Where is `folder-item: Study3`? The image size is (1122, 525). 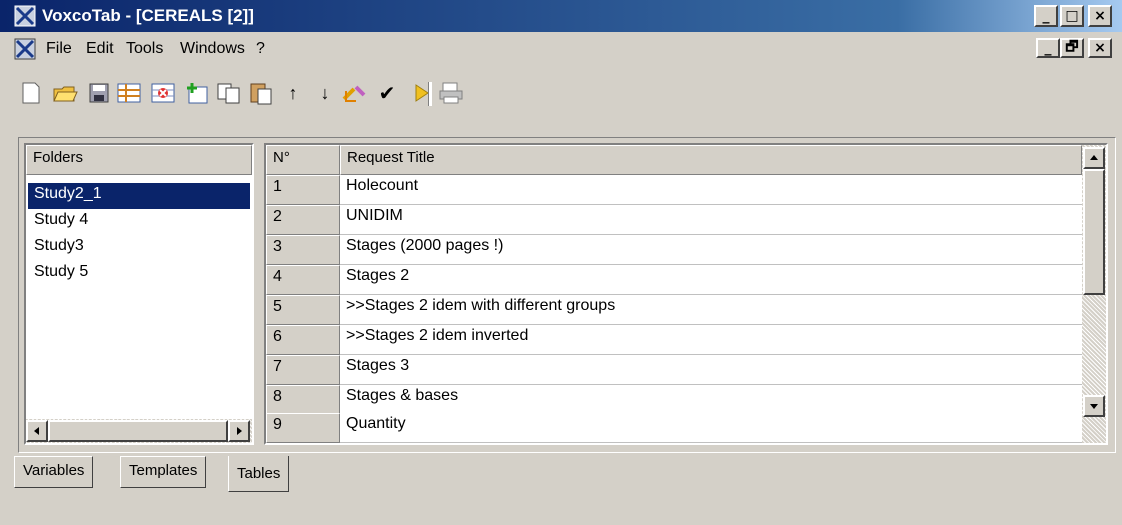
folder-item: Study3 is located at coordinates (139, 248).